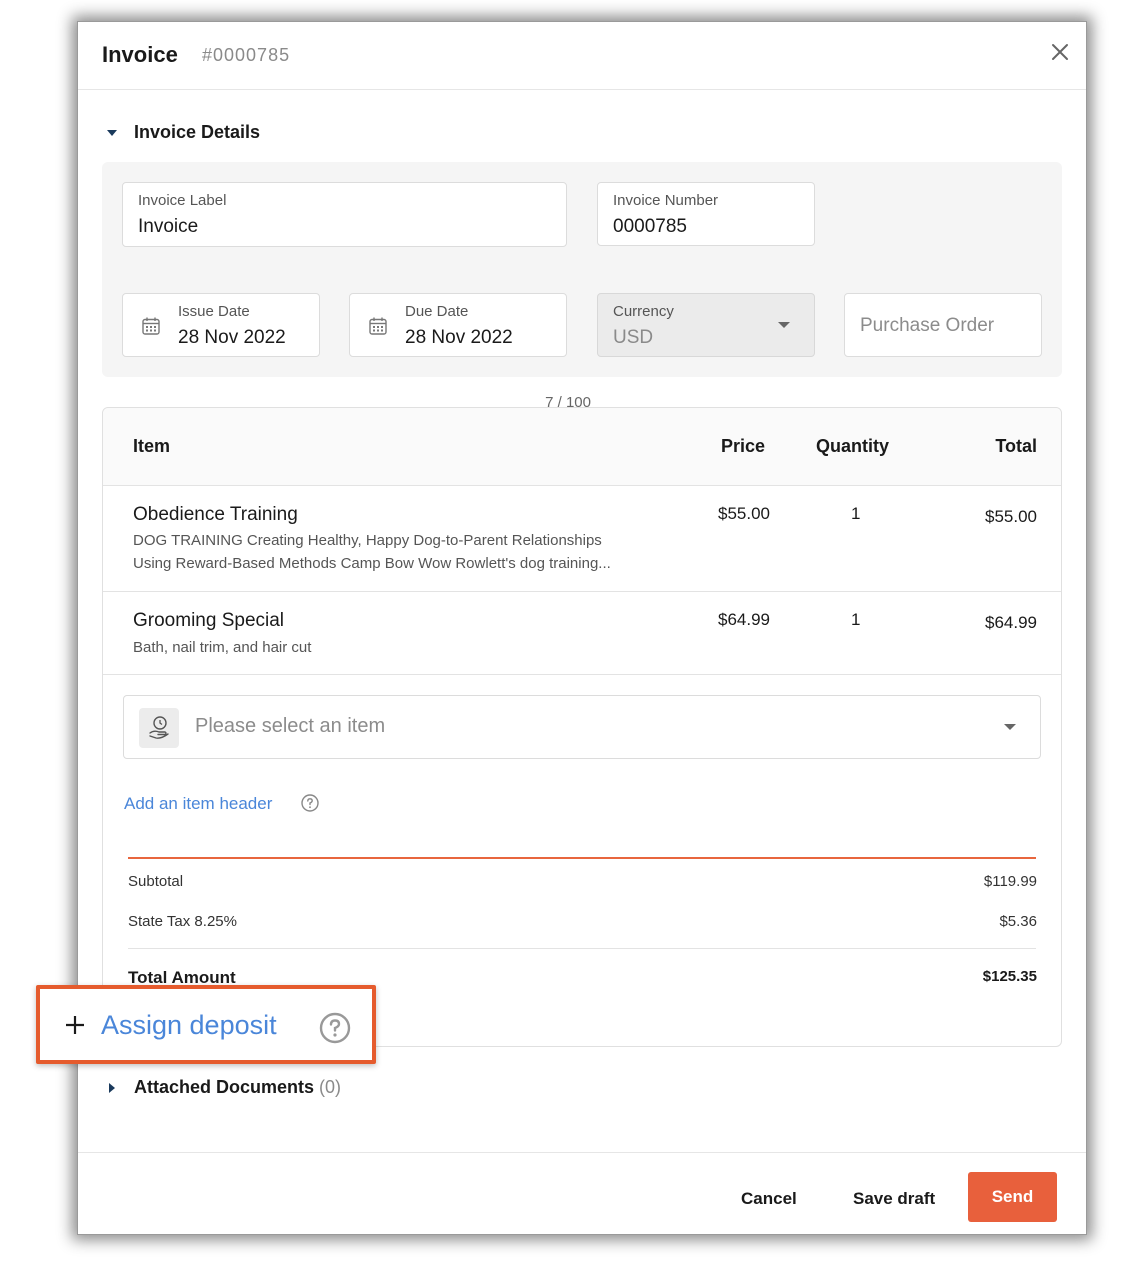  What do you see at coordinates (168, 226) in the screenshot?
I see `invoice-label-value: Invoice` at bounding box center [168, 226].